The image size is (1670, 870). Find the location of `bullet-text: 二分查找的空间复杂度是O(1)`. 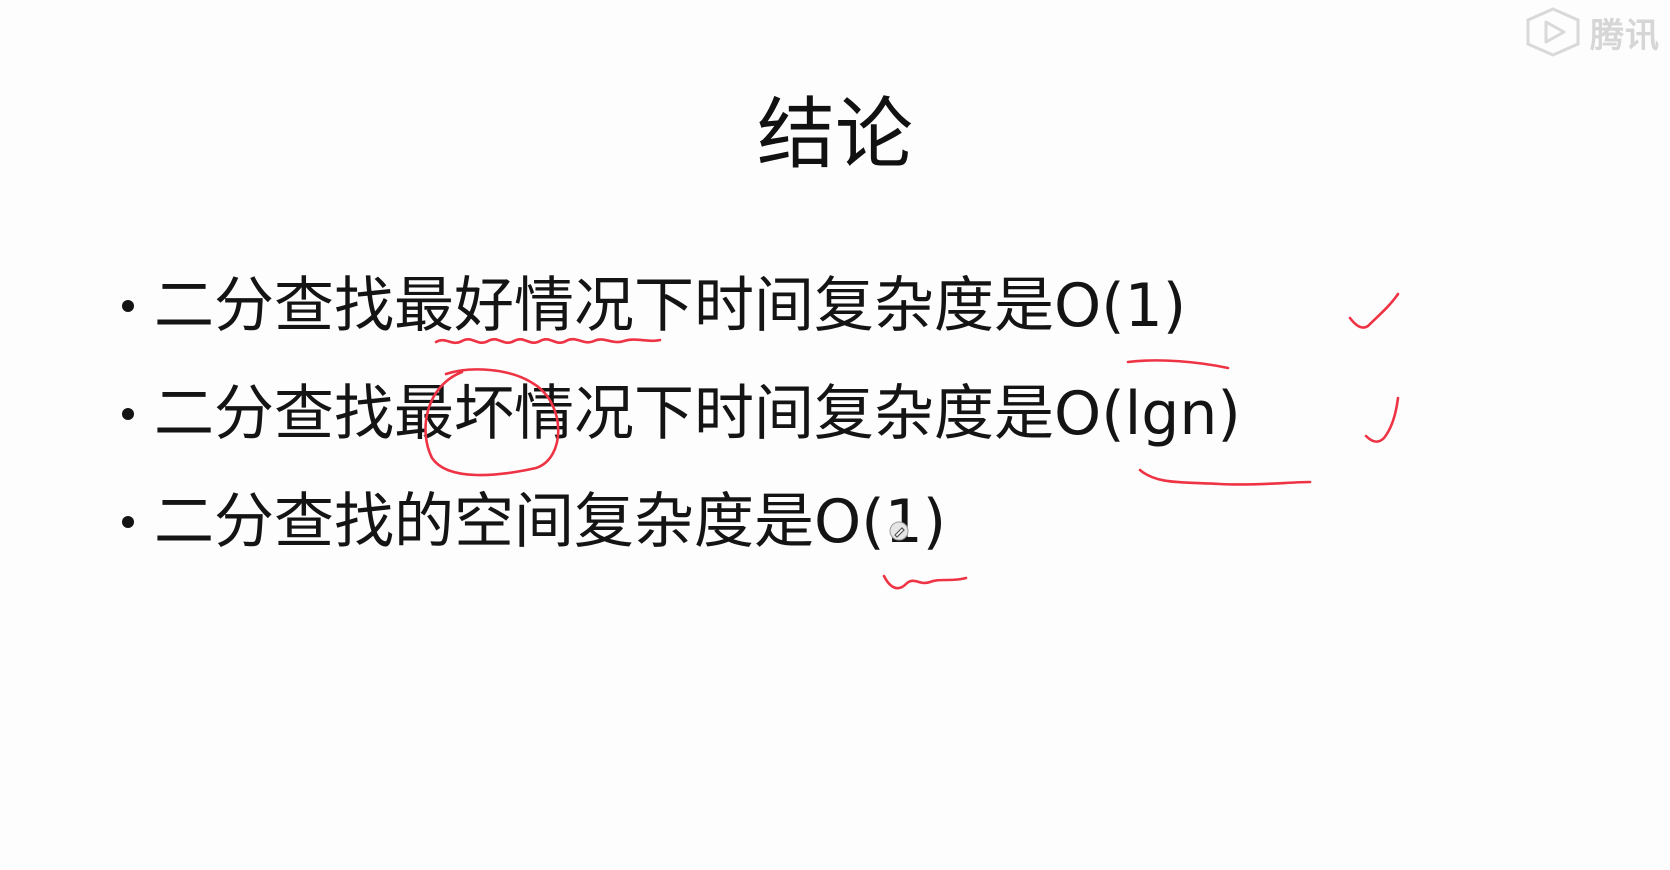

bullet-text: 二分查找的空间复杂度是O(1) is located at coordinates (550, 522).